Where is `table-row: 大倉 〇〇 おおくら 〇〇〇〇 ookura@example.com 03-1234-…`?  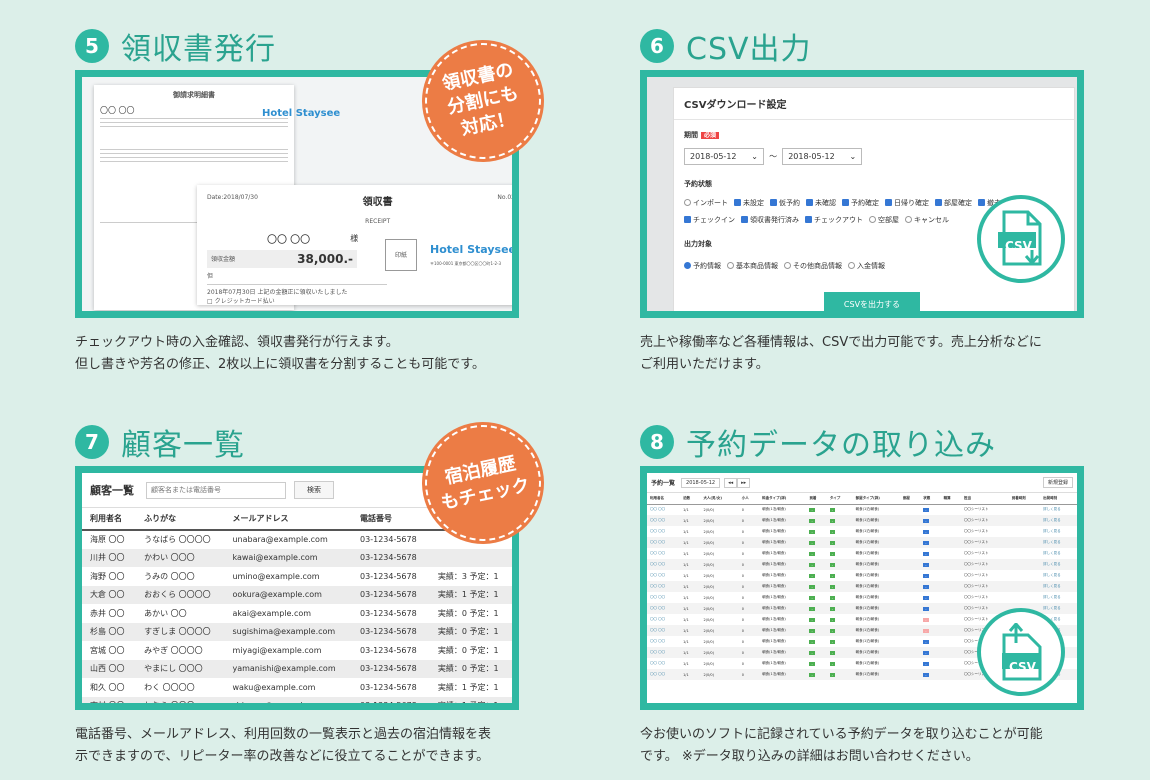 table-row: 大倉 〇〇 おおくら 〇〇〇〇 ookura@example.com 03-1234-… is located at coordinates (297, 594).